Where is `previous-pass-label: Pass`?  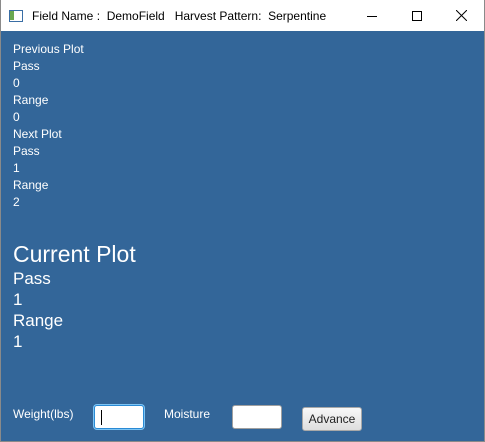
previous-pass-label: Pass is located at coordinates (26, 66).